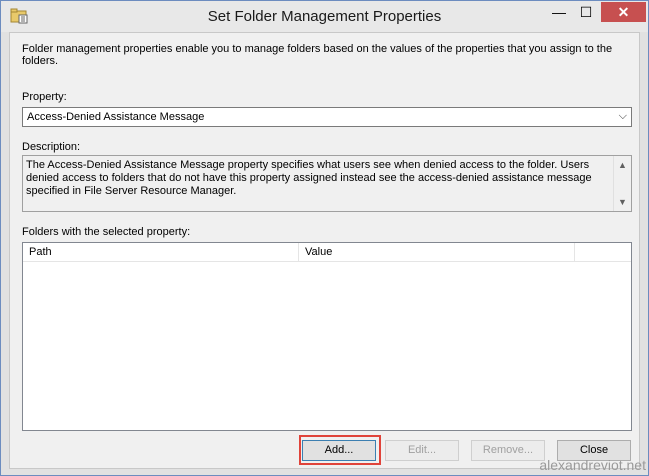  Describe the element at coordinates (623, 116) in the screenshot. I see `chevron-down-icon: ⌵` at that location.